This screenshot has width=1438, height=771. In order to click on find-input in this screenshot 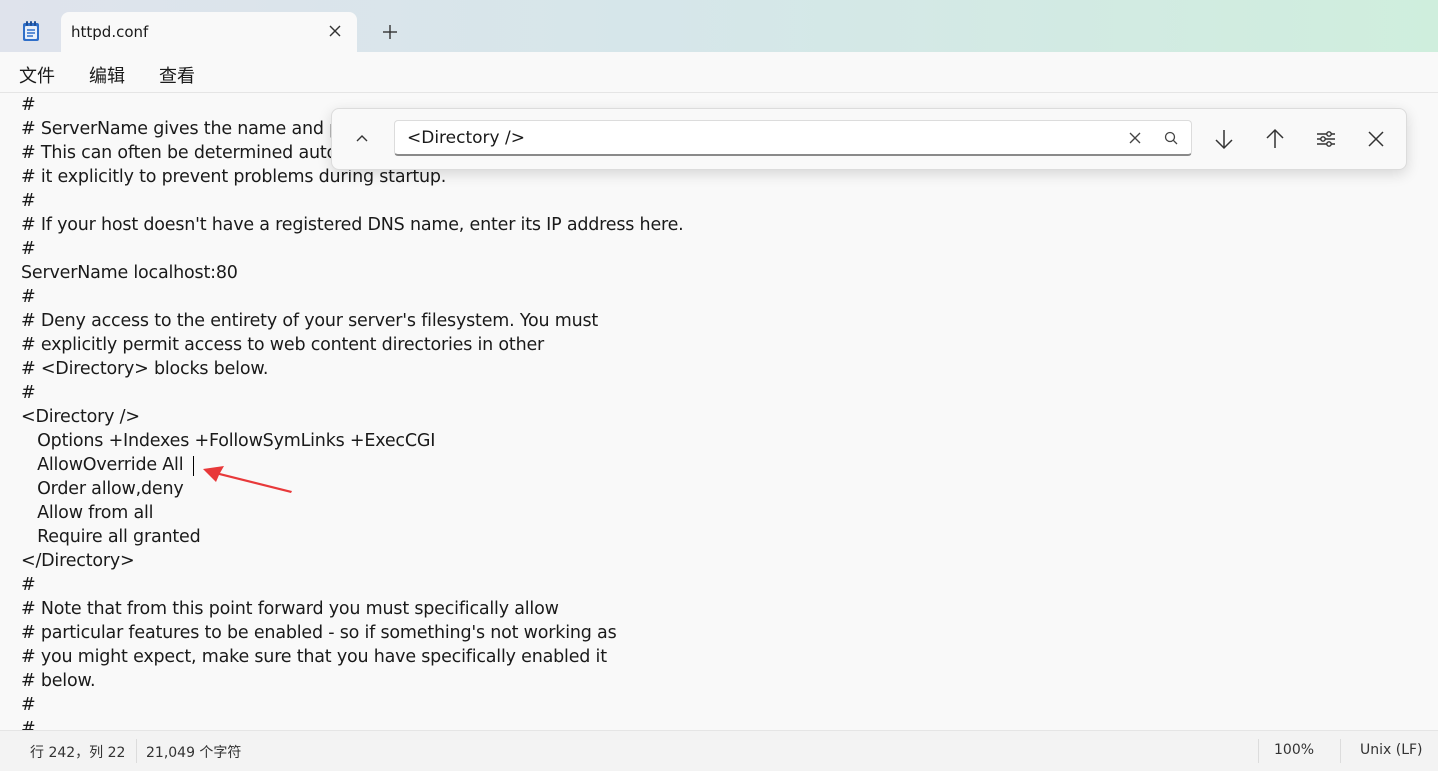, I will do `click(752, 138)`.